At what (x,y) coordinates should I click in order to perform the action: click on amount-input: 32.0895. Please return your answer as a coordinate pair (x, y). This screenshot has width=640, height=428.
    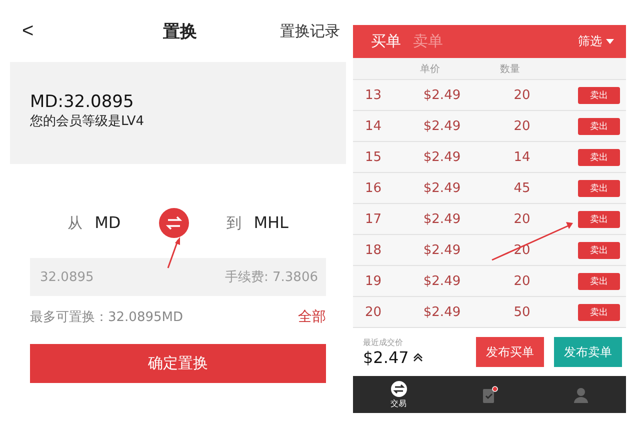
    Looking at the image, I should click on (98, 277).